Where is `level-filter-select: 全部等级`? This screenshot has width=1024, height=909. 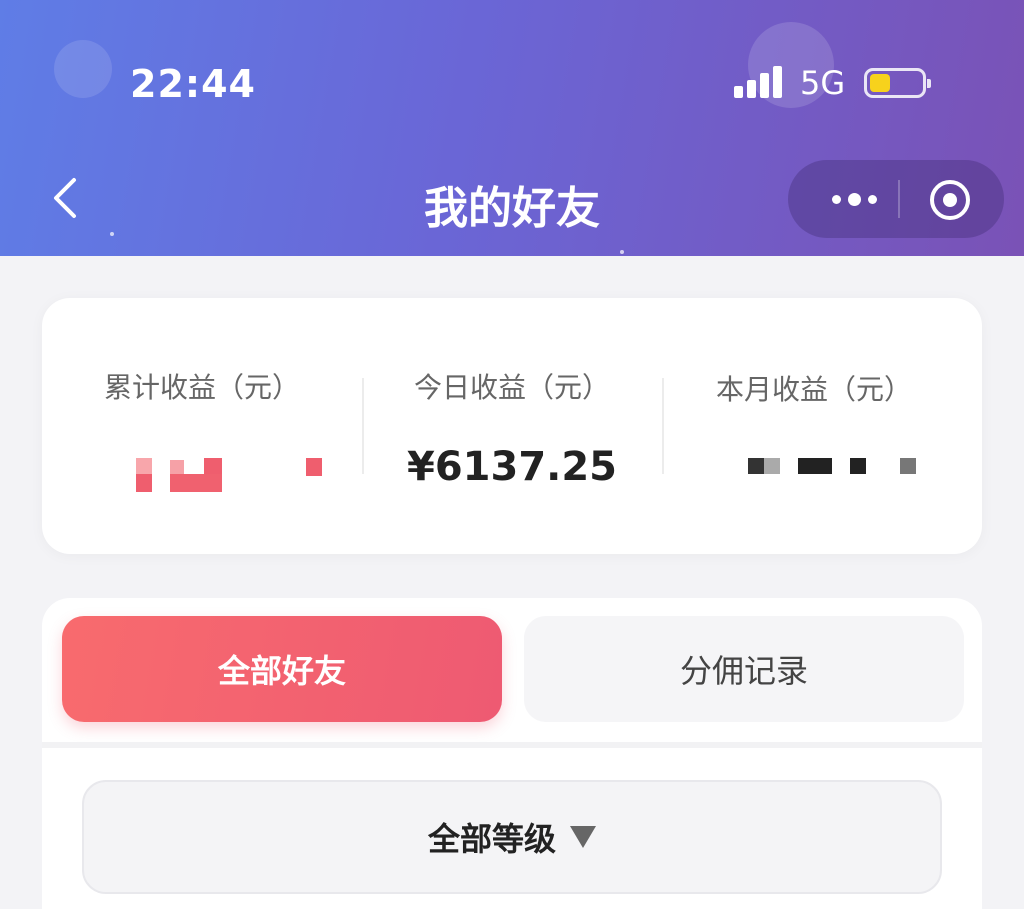 level-filter-select: 全部等级 is located at coordinates (512, 837).